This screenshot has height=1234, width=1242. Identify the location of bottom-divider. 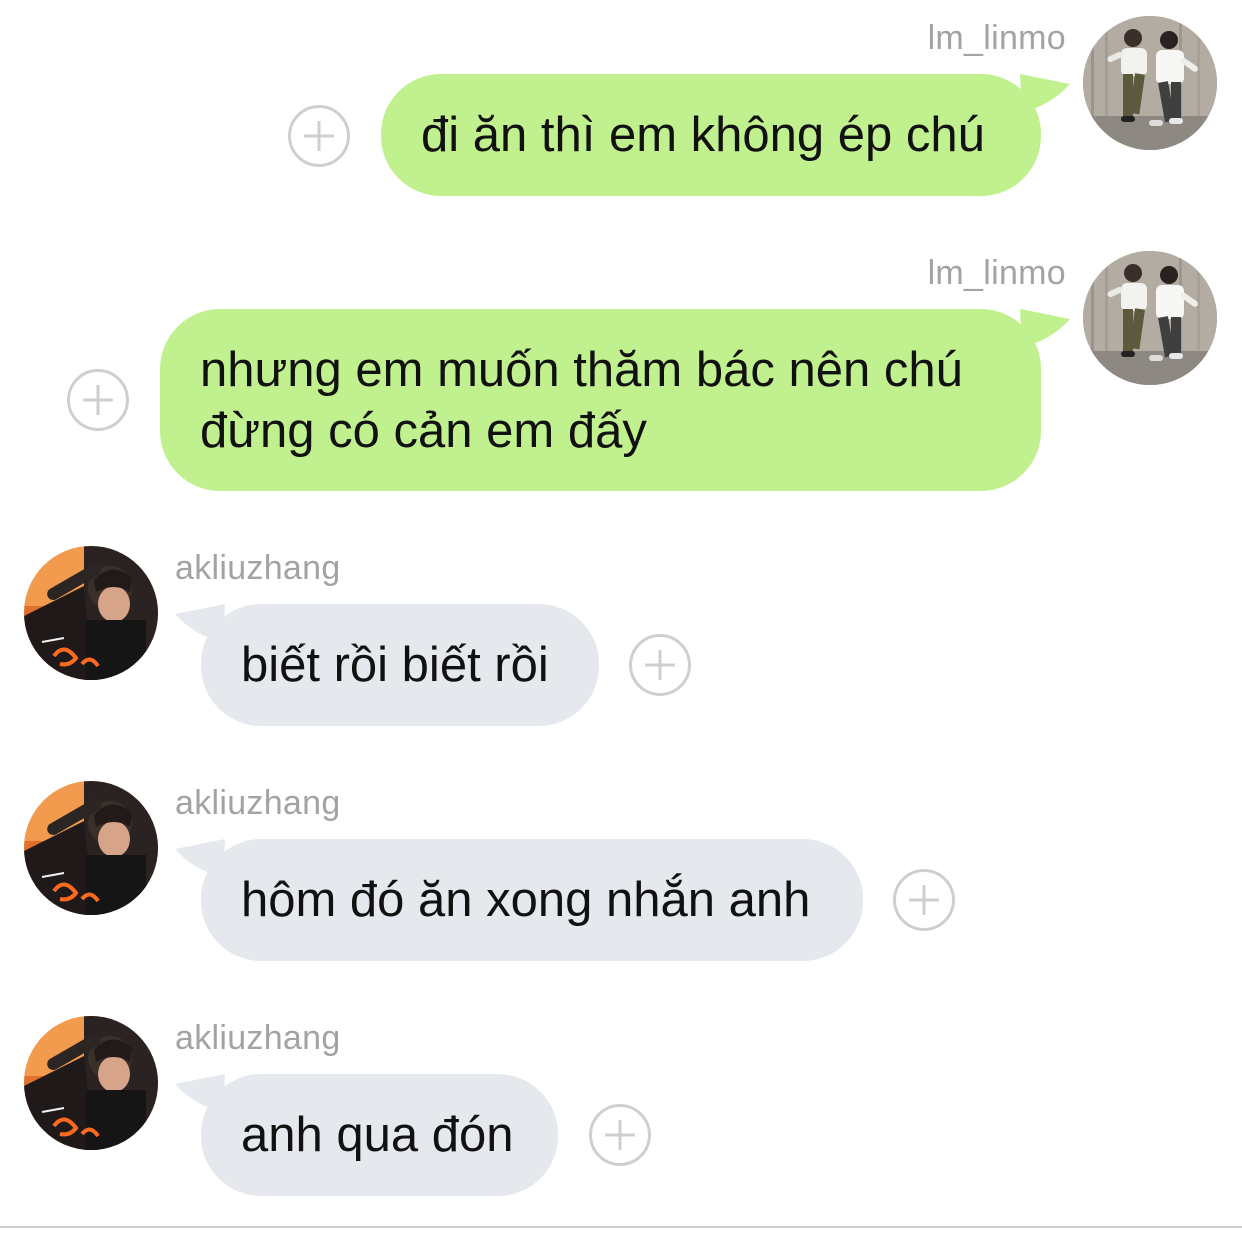
(621, 1227).